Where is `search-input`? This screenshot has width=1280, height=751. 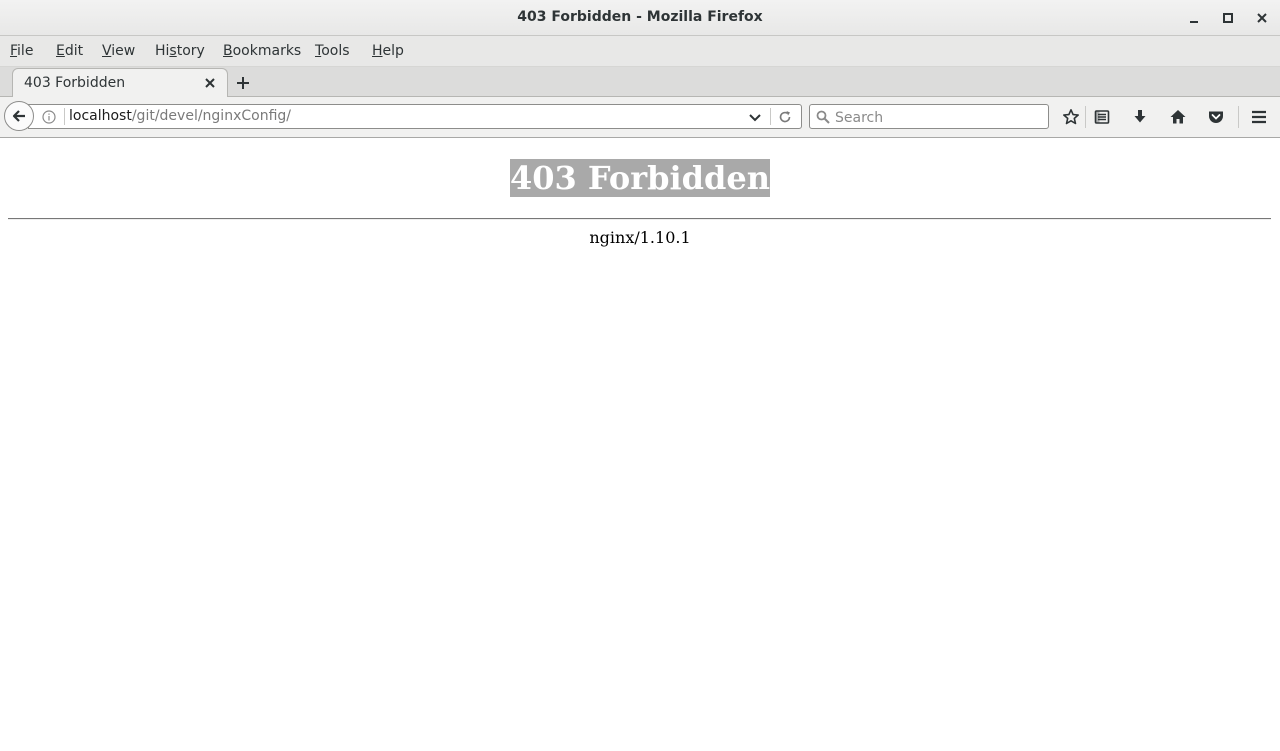 search-input is located at coordinates (940, 117).